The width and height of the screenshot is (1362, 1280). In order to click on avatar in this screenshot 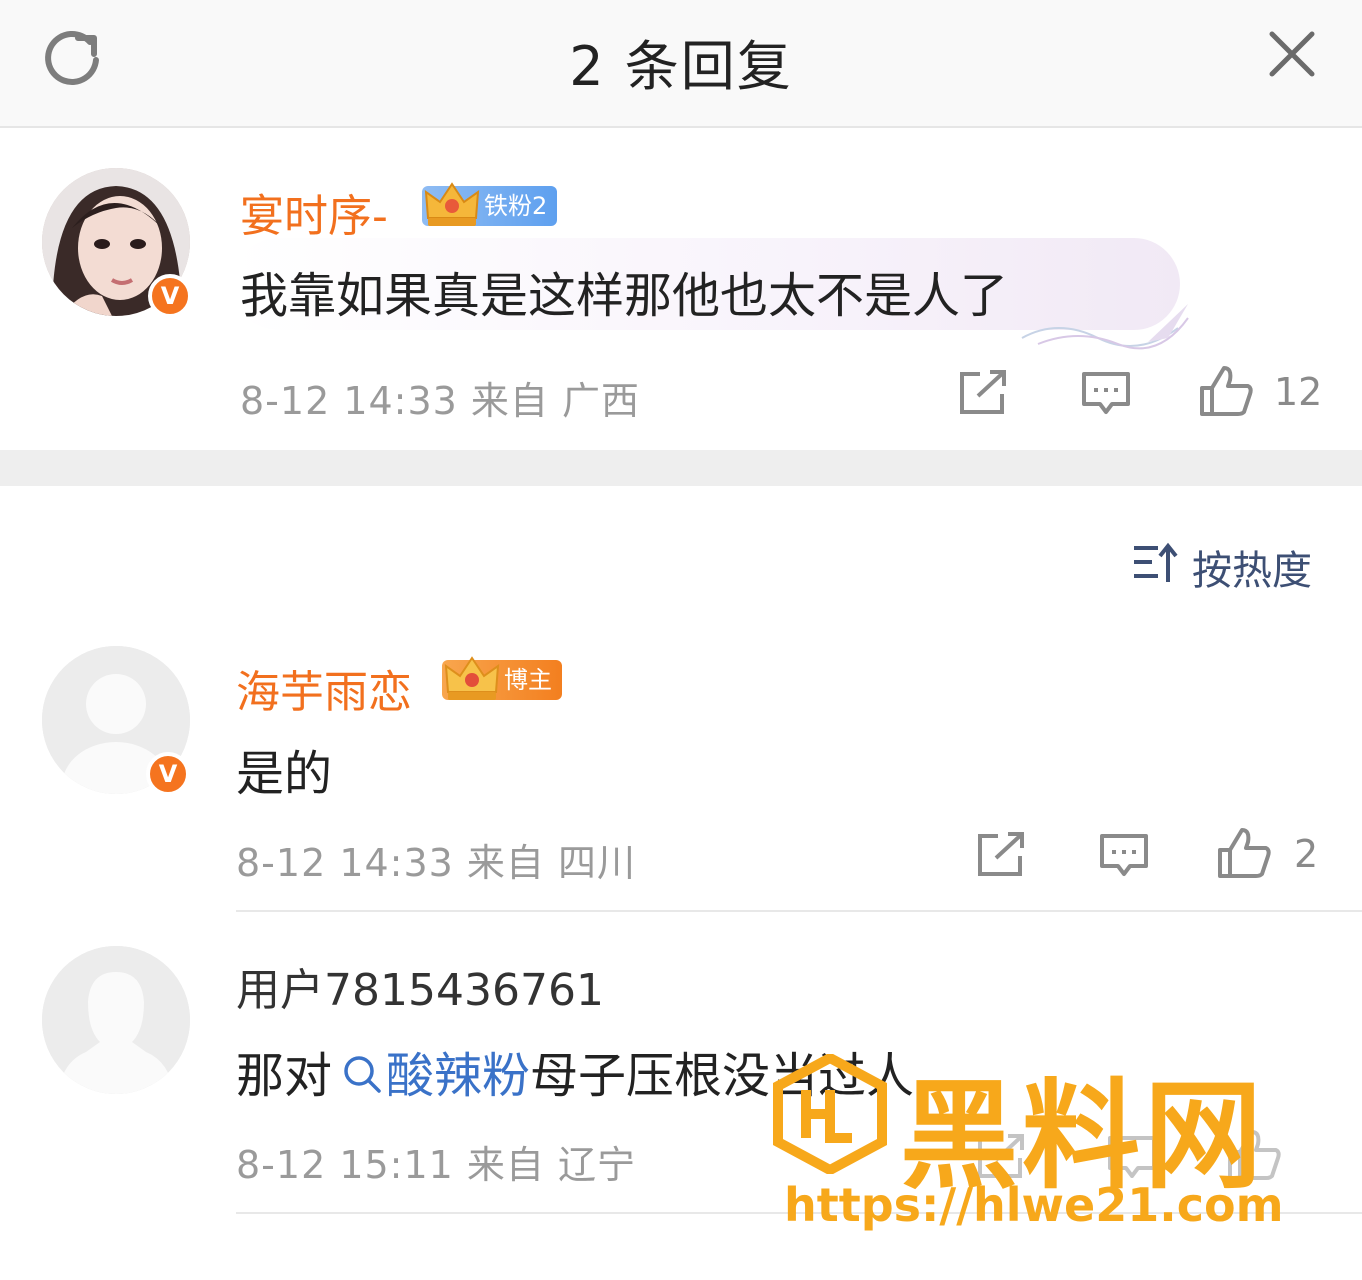, I will do `click(116, 1020)`.